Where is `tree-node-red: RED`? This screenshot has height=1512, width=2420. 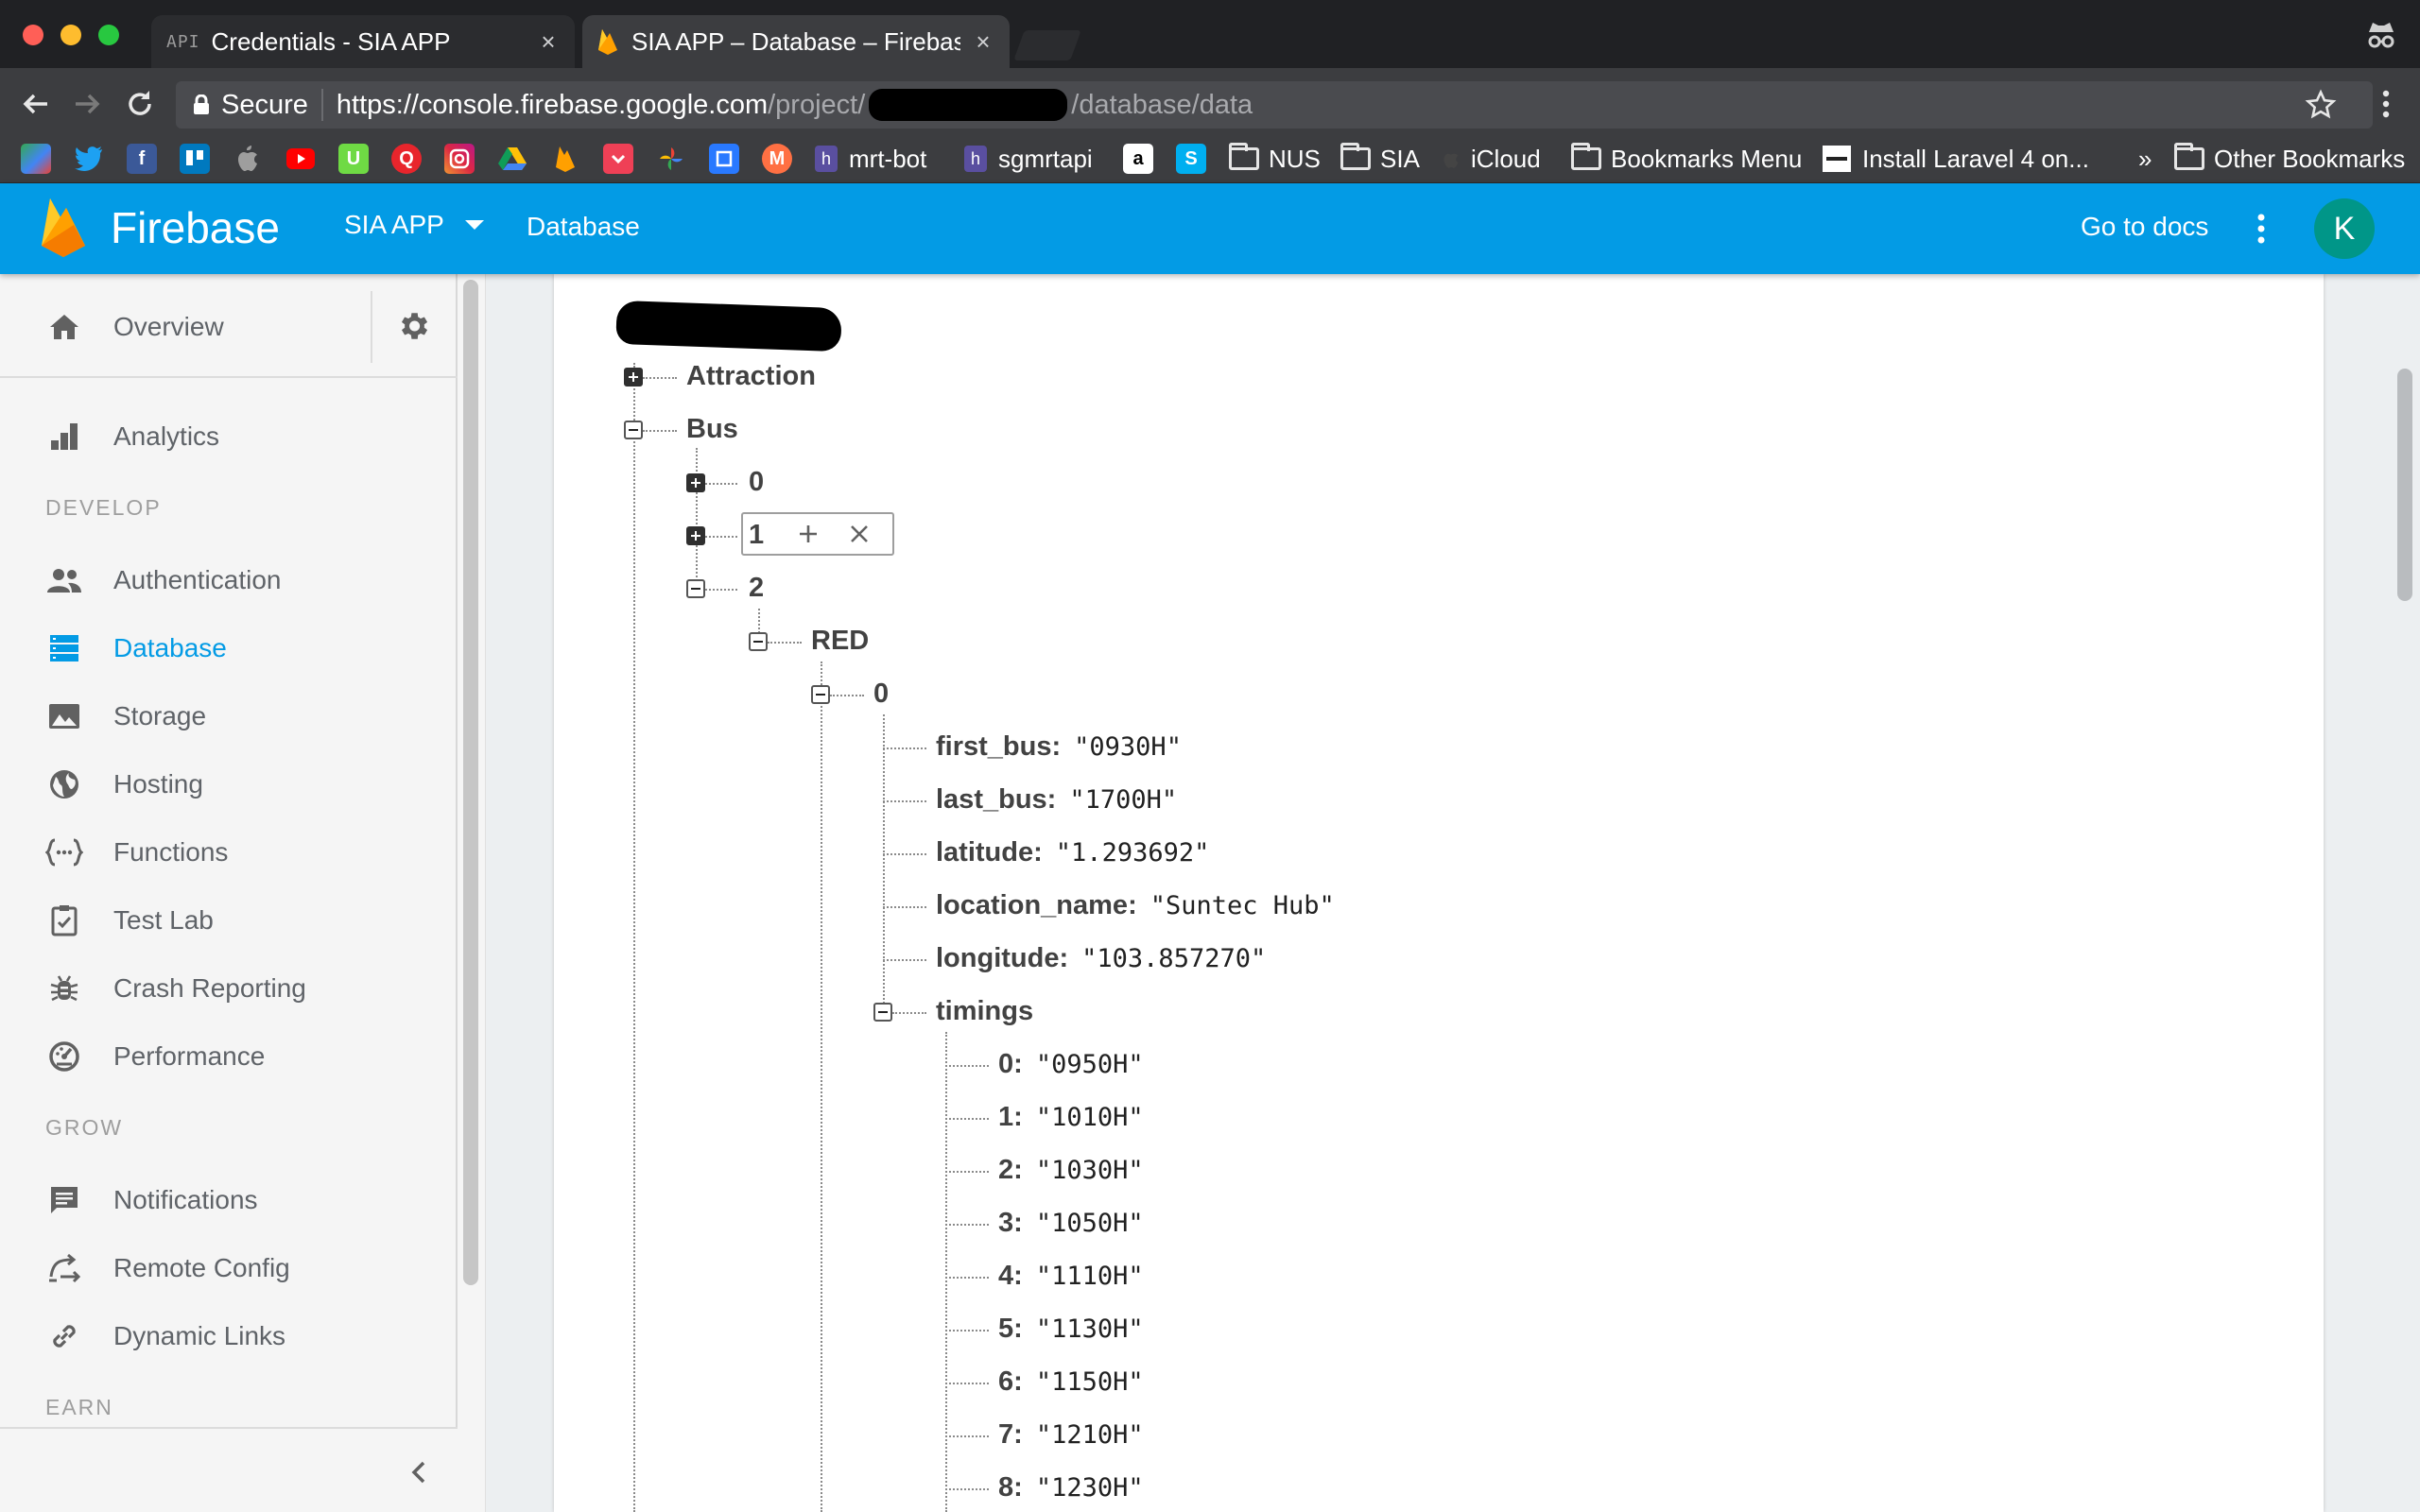
tree-node-red: RED is located at coordinates (840, 641).